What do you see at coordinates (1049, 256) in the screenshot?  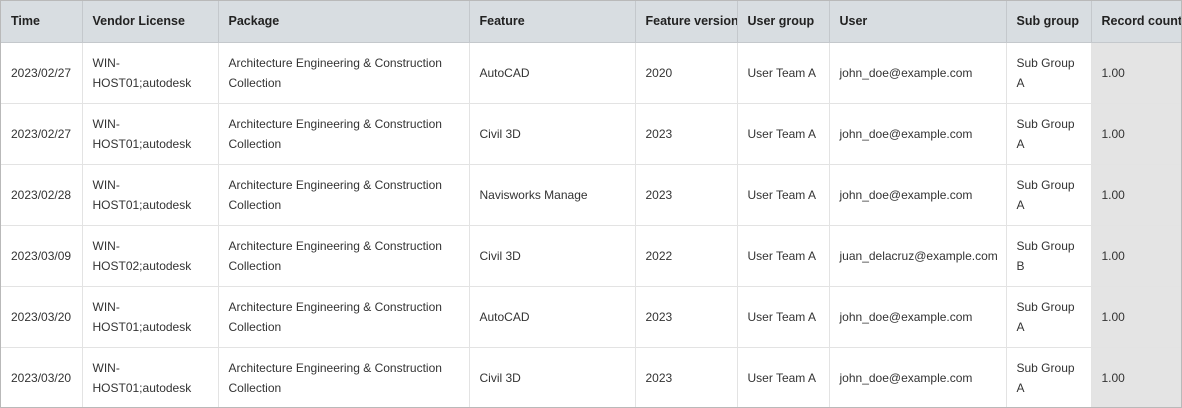 I see `cell-sub-group: Sub Group B` at bounding box center [1049, 256].